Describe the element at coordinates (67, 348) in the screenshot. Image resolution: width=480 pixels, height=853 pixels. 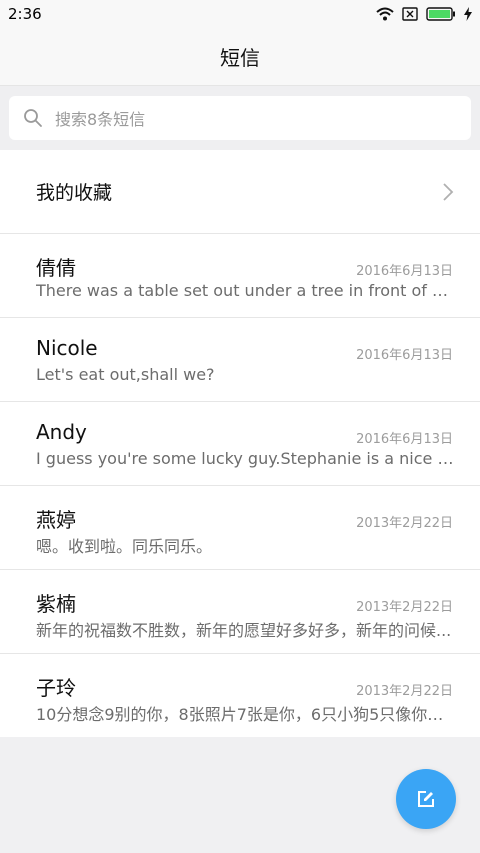
I see `contact-name: Nicole` at that location.